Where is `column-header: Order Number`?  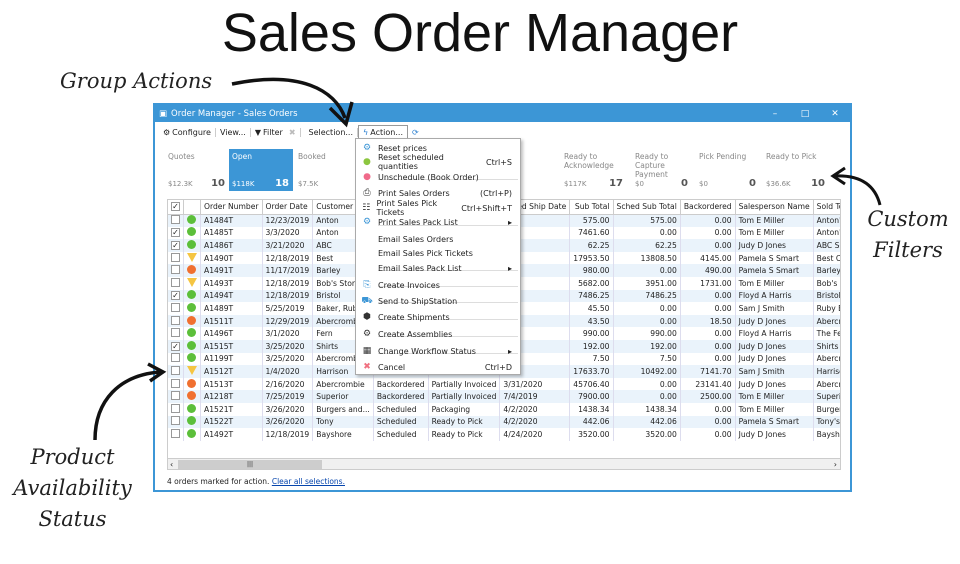
column-header: Order Number is located at coordinates (231, 207).